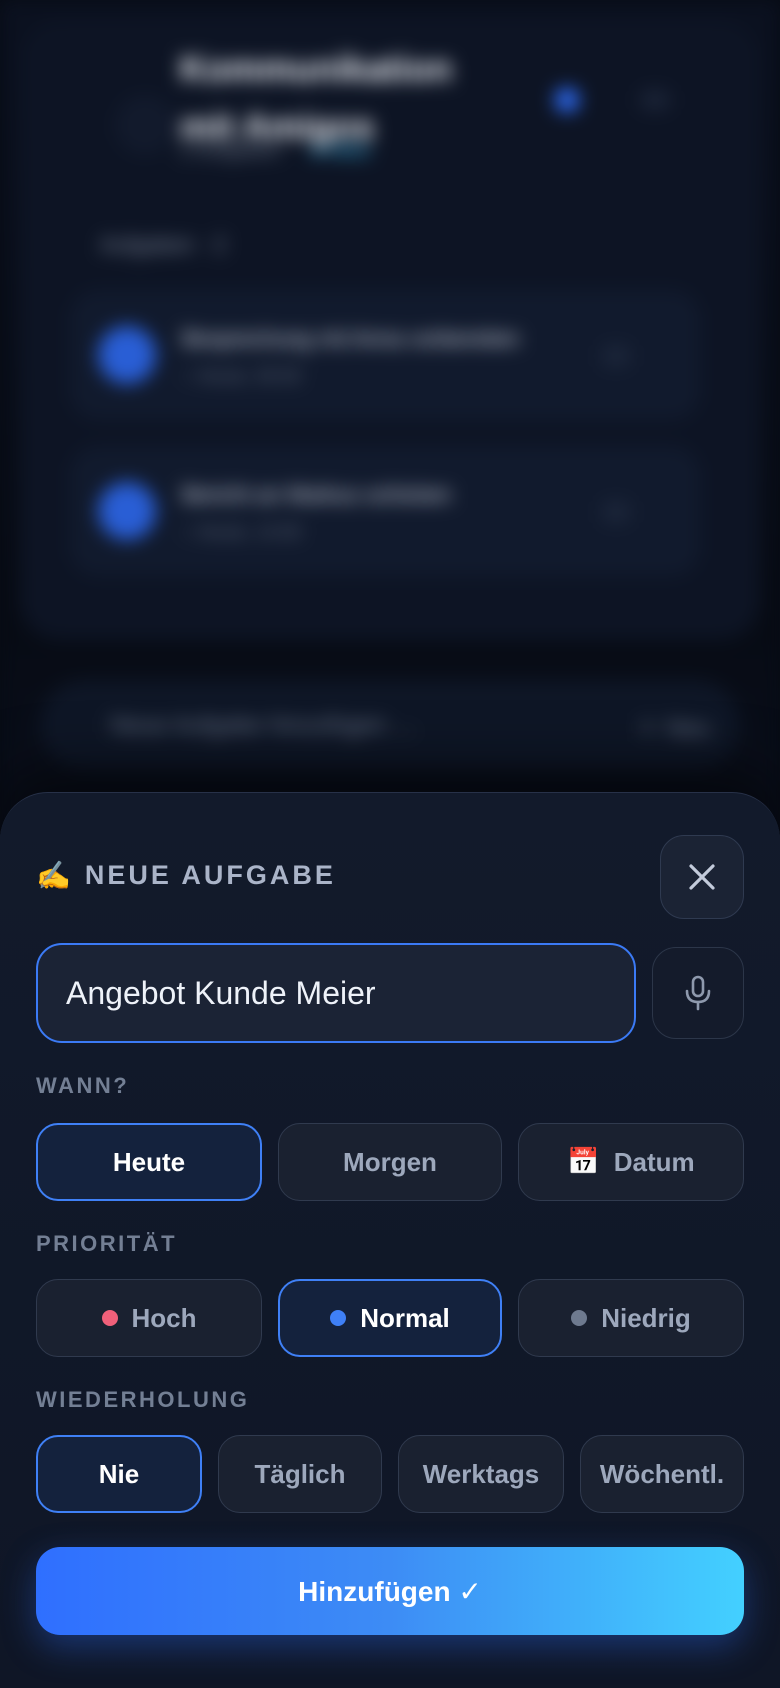 This screenshot has width=780, height=1688. What do you see at coordinates (655, 100) in the screenshot?
I see `more-icon` at bounding box center [655, 100].